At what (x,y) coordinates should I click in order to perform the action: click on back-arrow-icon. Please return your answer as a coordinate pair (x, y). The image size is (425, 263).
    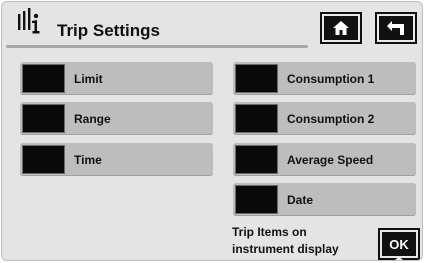
    Looking at the image, I should click on (395, 28).